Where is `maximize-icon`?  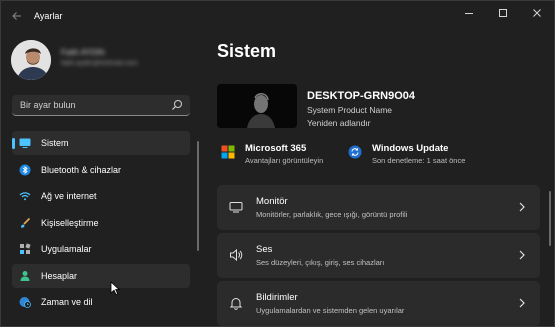 maximize-icon is located at coordinates (503, 13).